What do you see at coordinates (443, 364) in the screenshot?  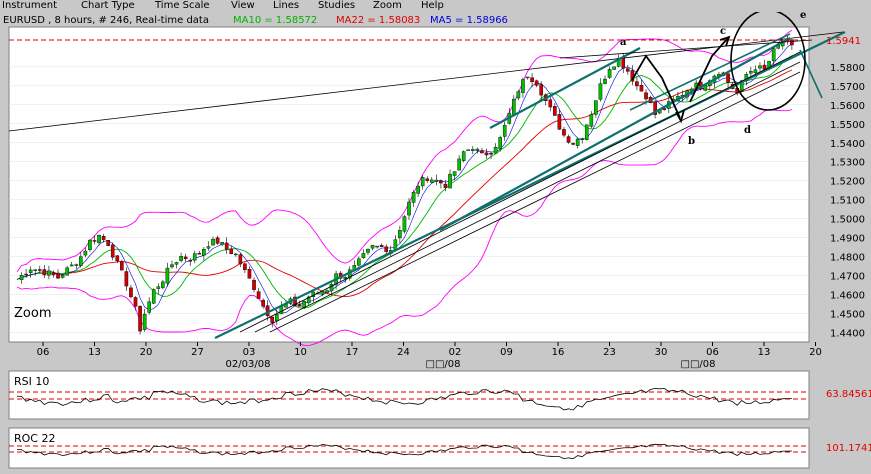 I see `x-sublabel: □□/08` at bounding box center [443, 364].